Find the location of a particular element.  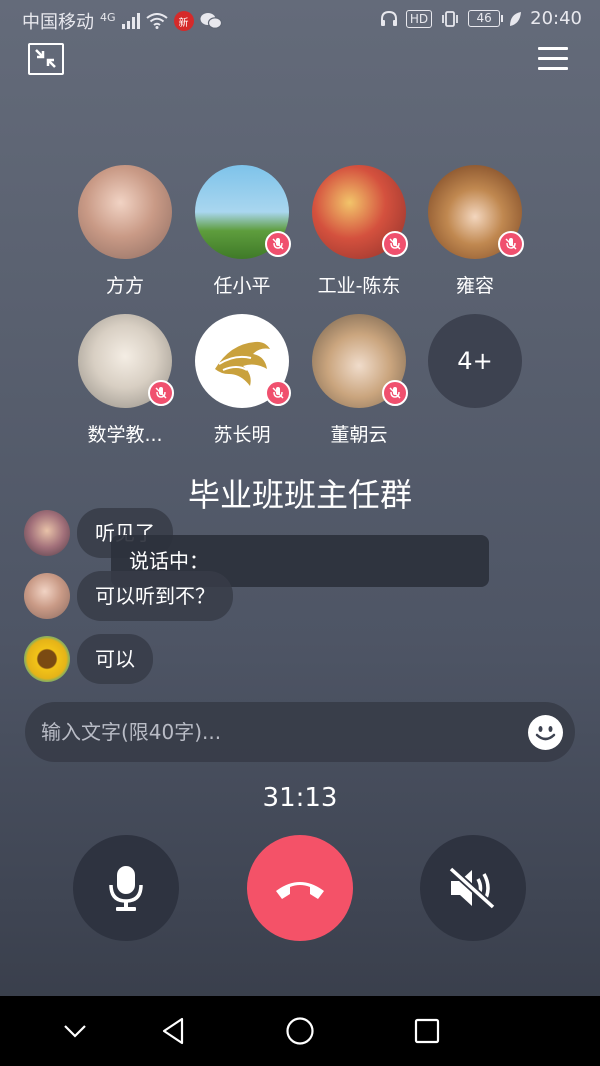

minimize-icon is located at coordinates (45, 58).